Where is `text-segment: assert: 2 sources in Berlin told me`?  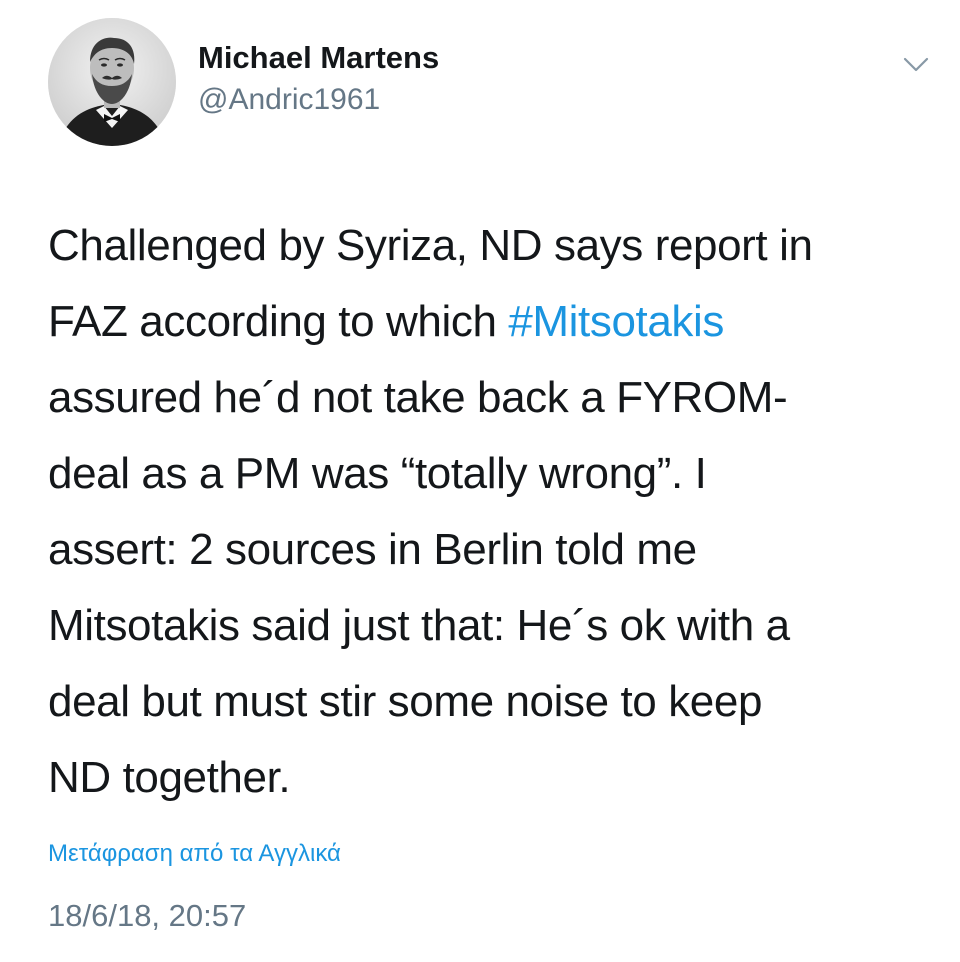
text-segment: assert: 2 sources in Berlin told me is located at coordinates (372, 549).